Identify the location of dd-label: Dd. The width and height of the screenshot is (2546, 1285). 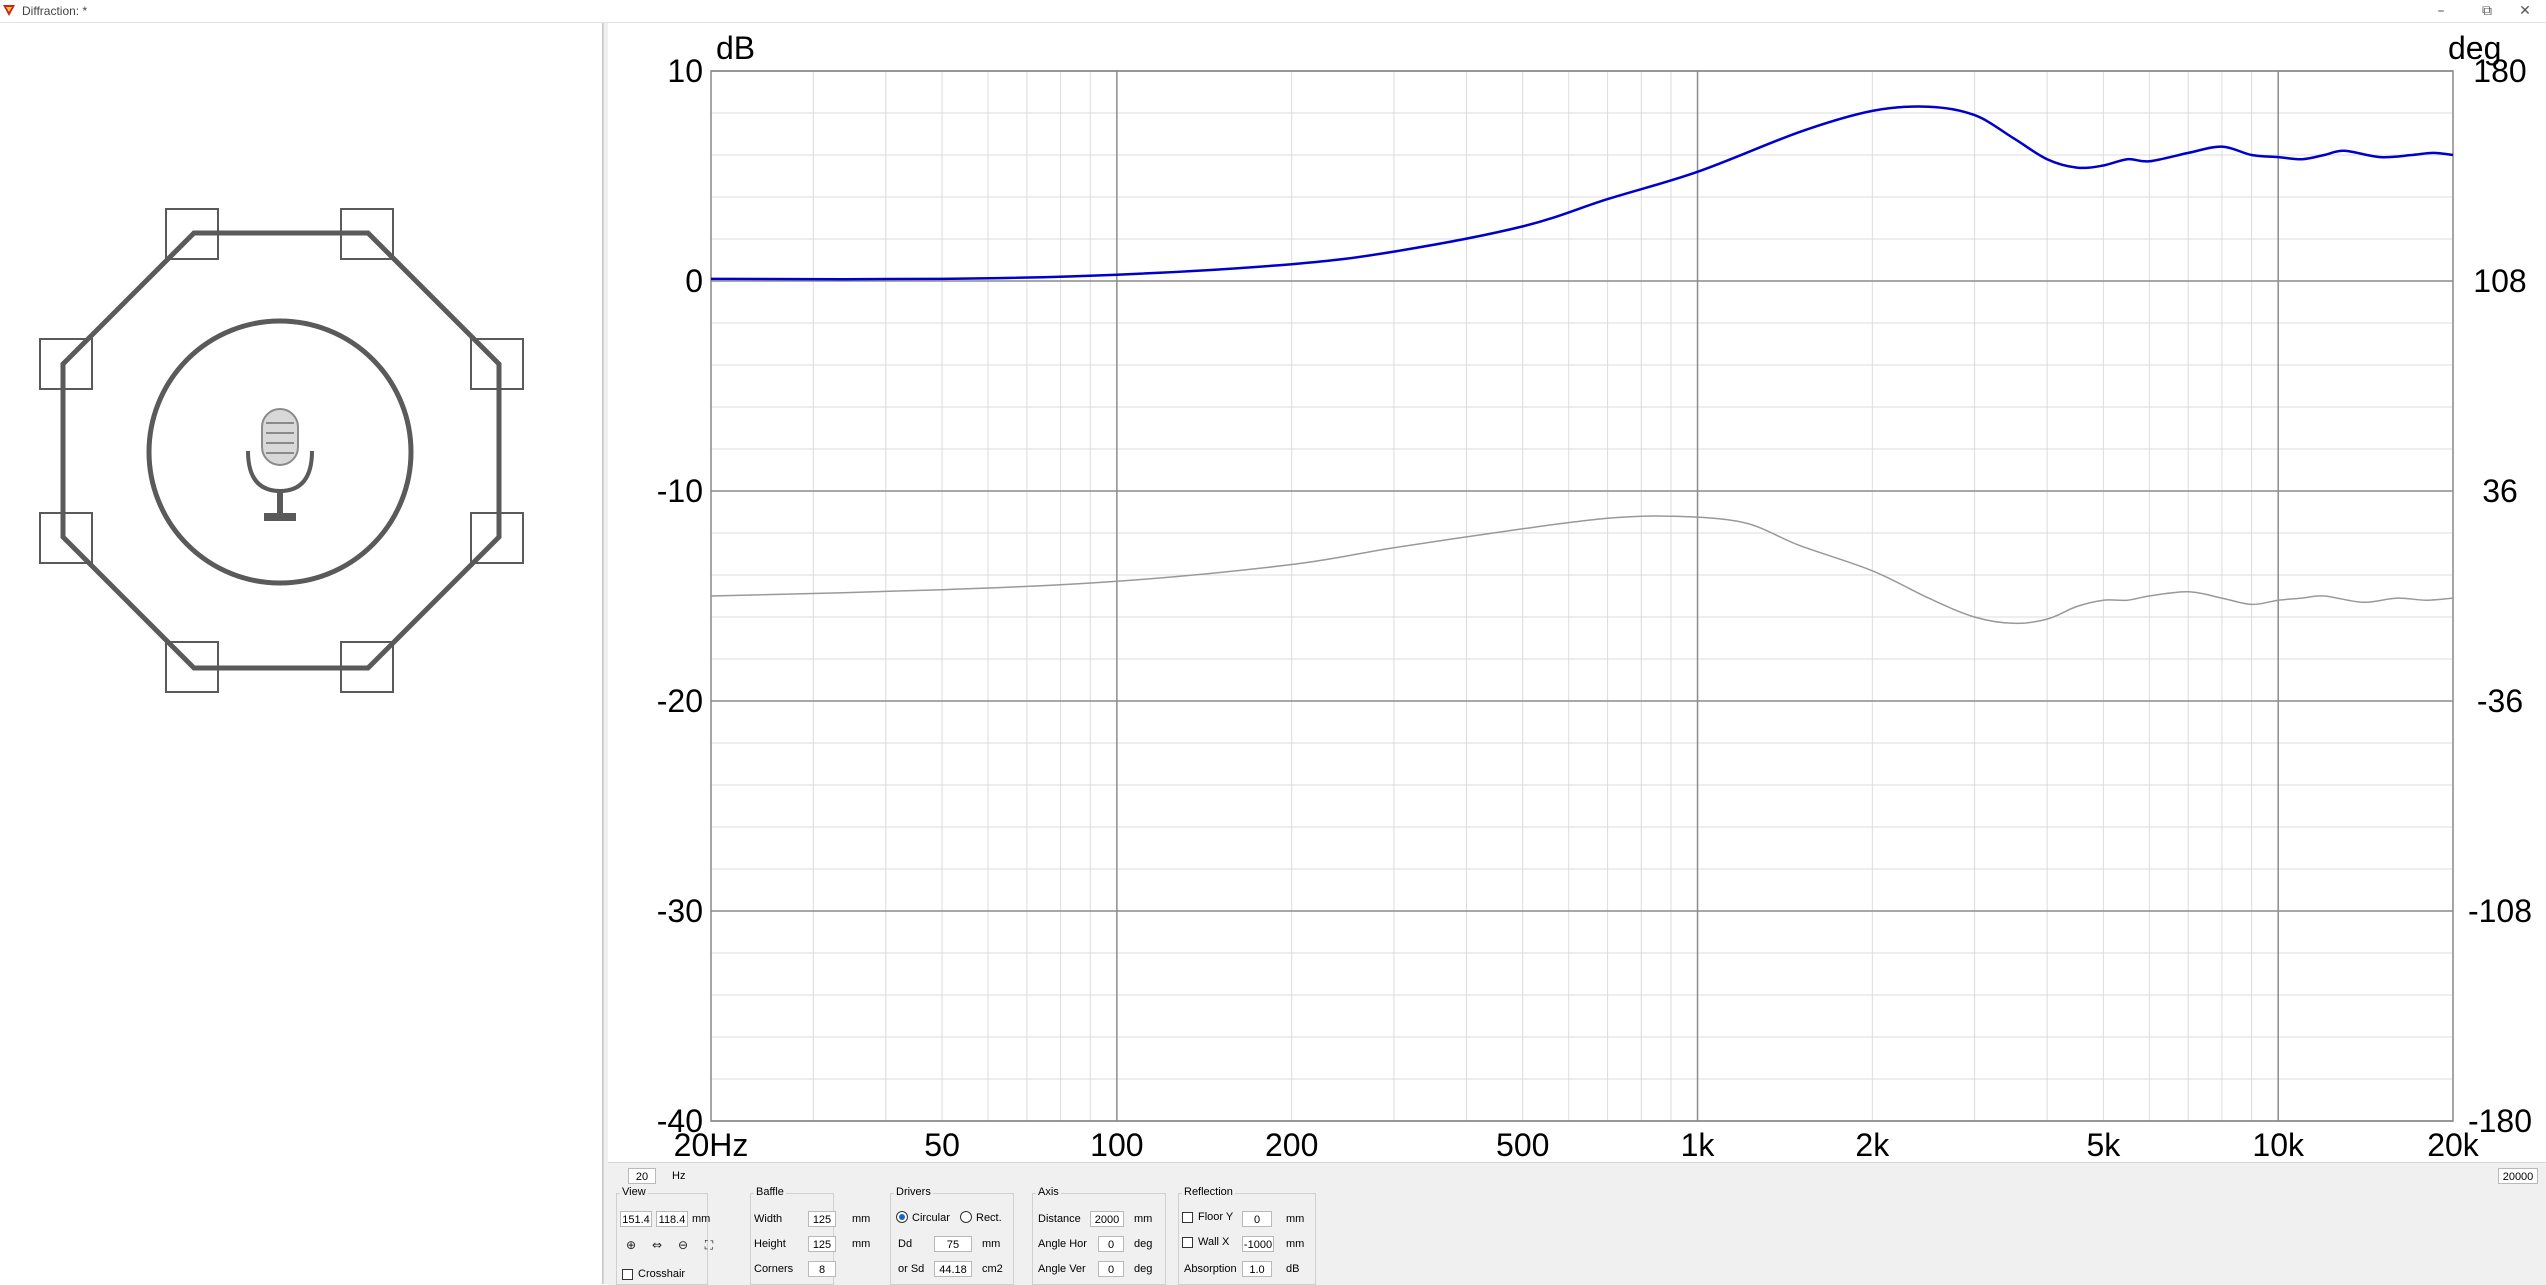
(905, 1244).